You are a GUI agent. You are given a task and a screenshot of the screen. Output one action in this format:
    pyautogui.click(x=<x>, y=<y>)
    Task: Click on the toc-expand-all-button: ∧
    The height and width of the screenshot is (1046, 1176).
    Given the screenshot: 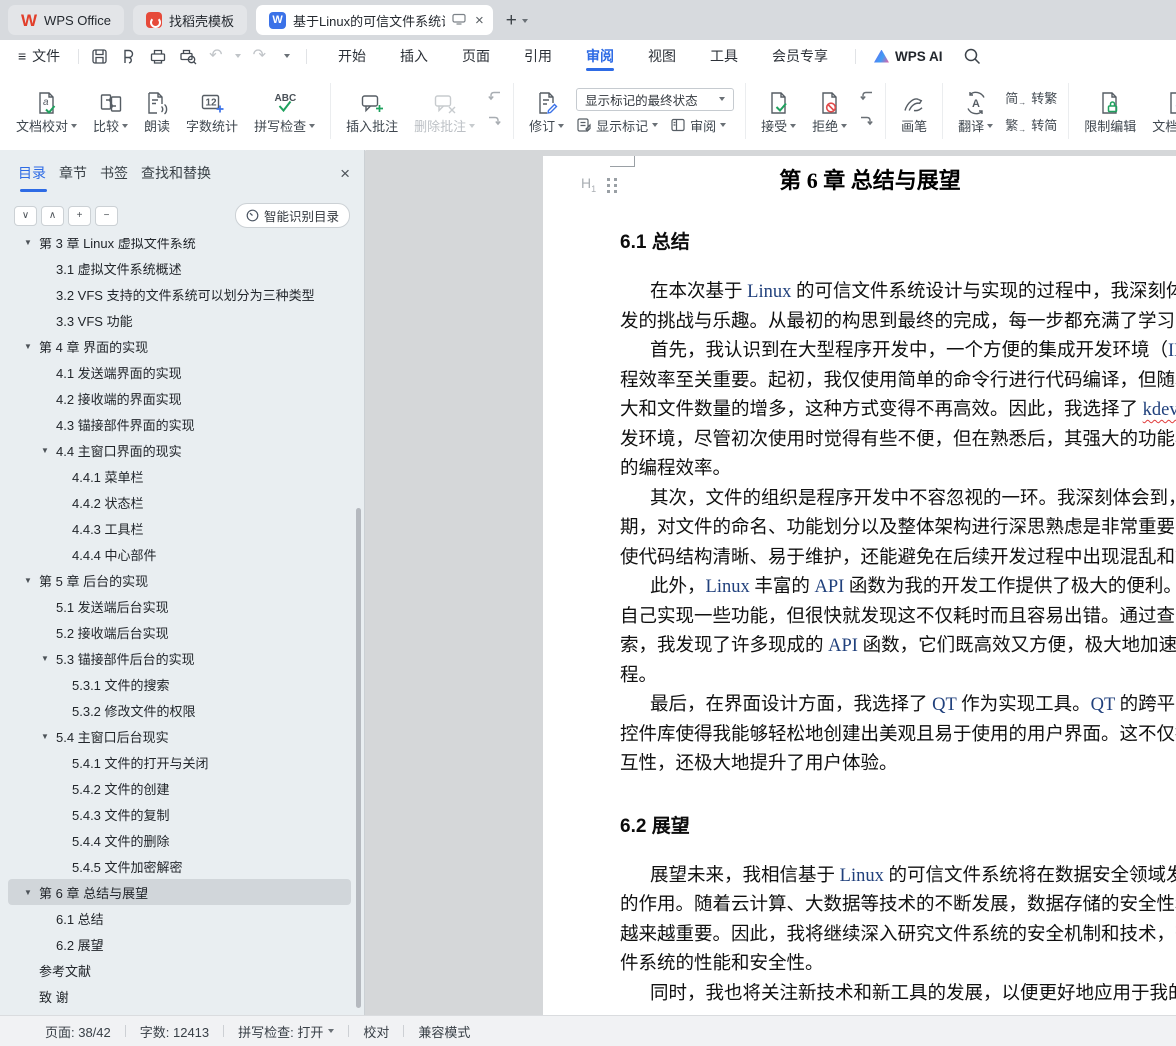 What is the action you would take?
    pyautogui.click(x=52, y=215)
    